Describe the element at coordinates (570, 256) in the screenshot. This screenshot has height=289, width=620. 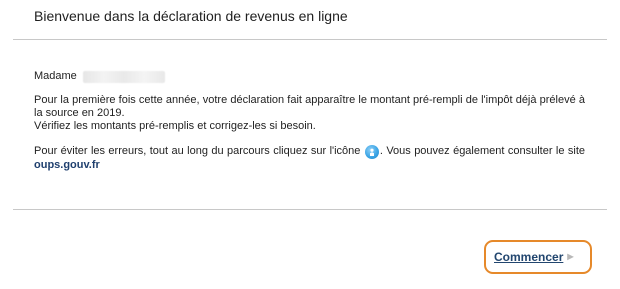
I see `chevron-right-icon: ▶` at that location.